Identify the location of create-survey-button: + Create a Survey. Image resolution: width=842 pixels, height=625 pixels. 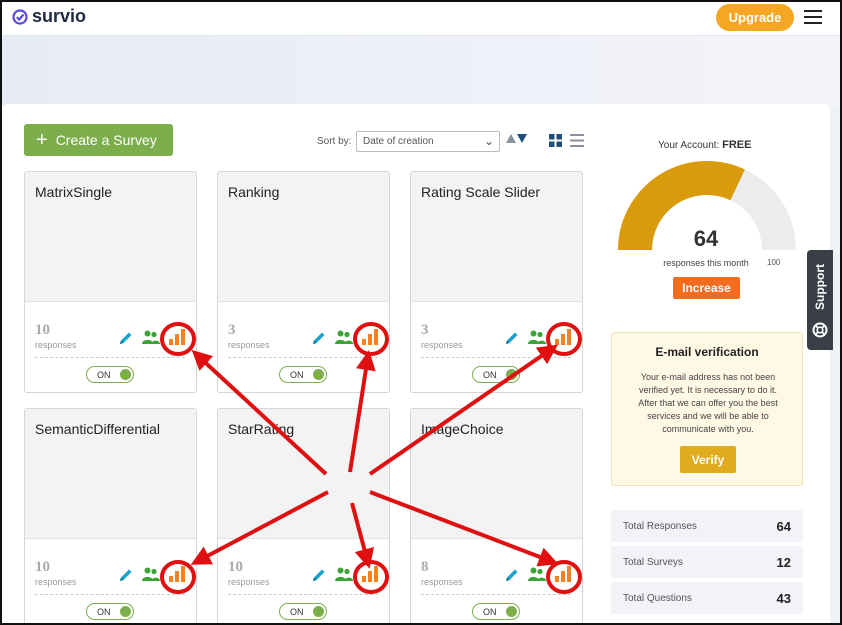
(98, 140).